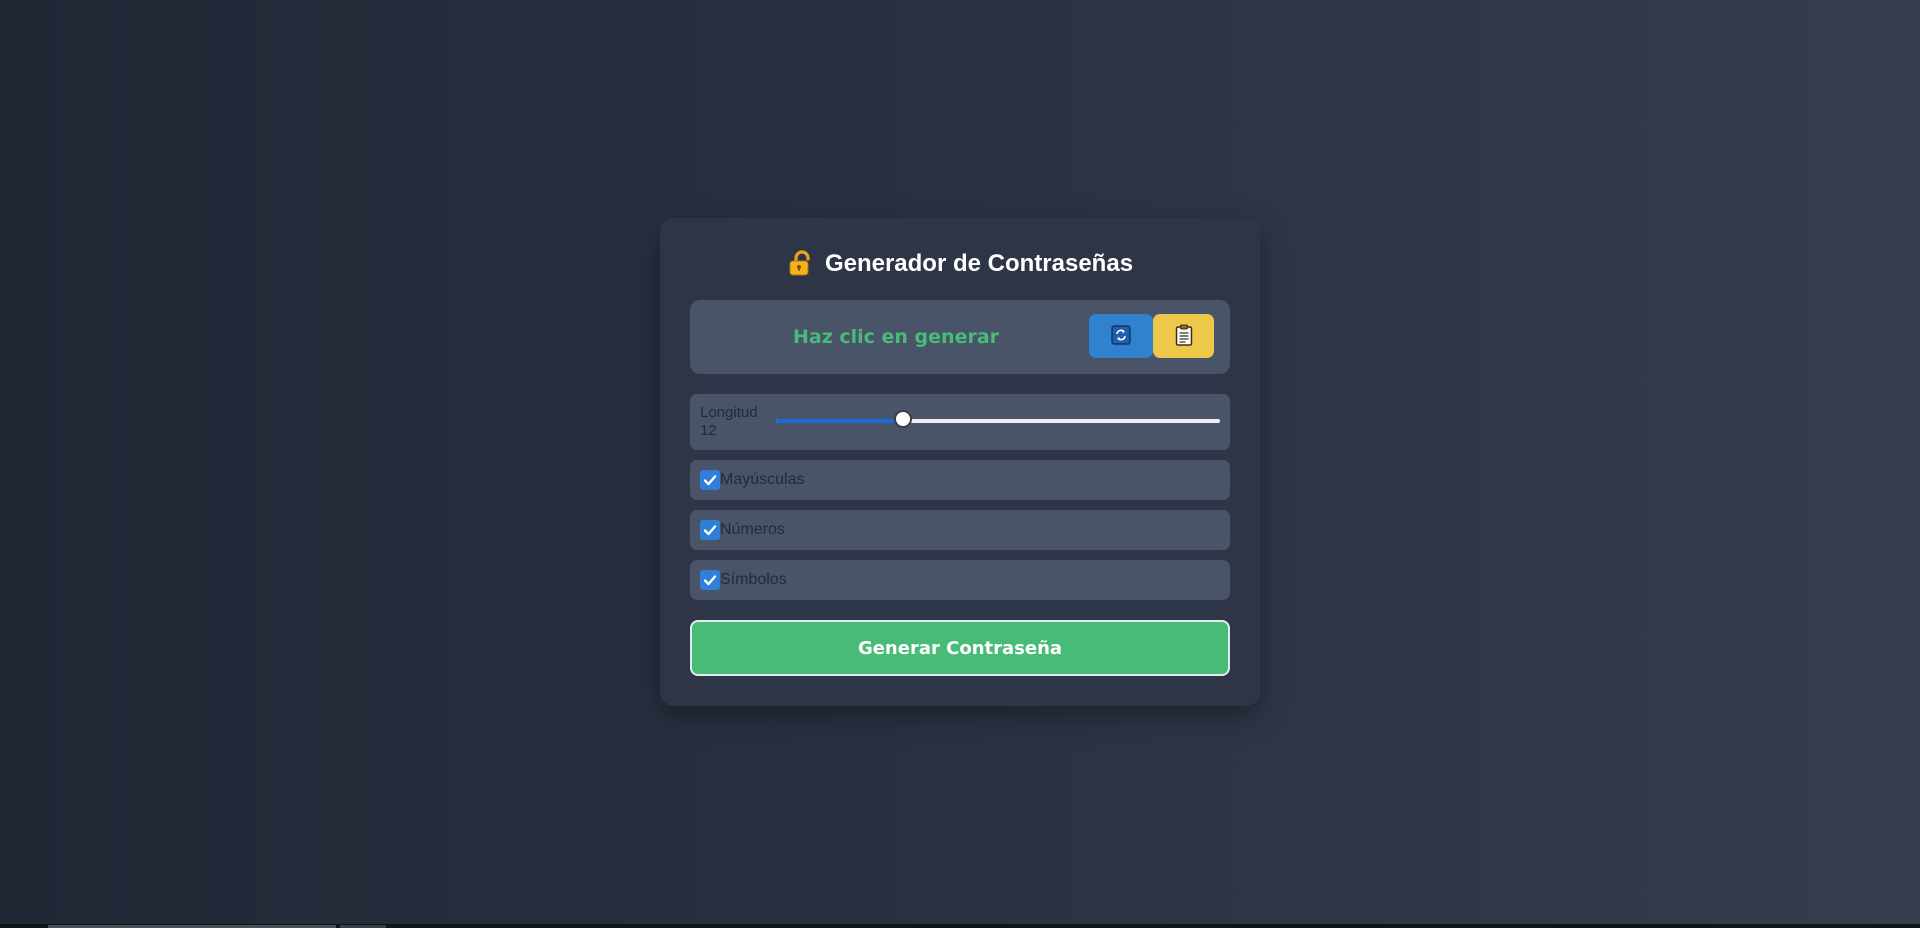 Image resolution: width=1920 pixels, height=928 pixels. Describe the element at coordinates (902, 419) in the screenshot. I see `length-slider-thumb` at that location.